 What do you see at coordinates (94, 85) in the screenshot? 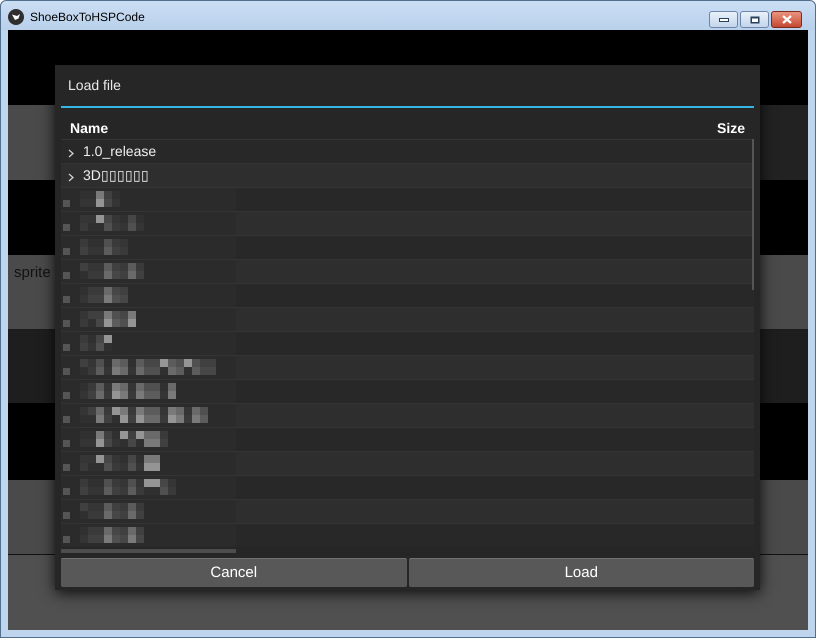
I see `dialog-title: Load file` at bounding box center [94, 85].